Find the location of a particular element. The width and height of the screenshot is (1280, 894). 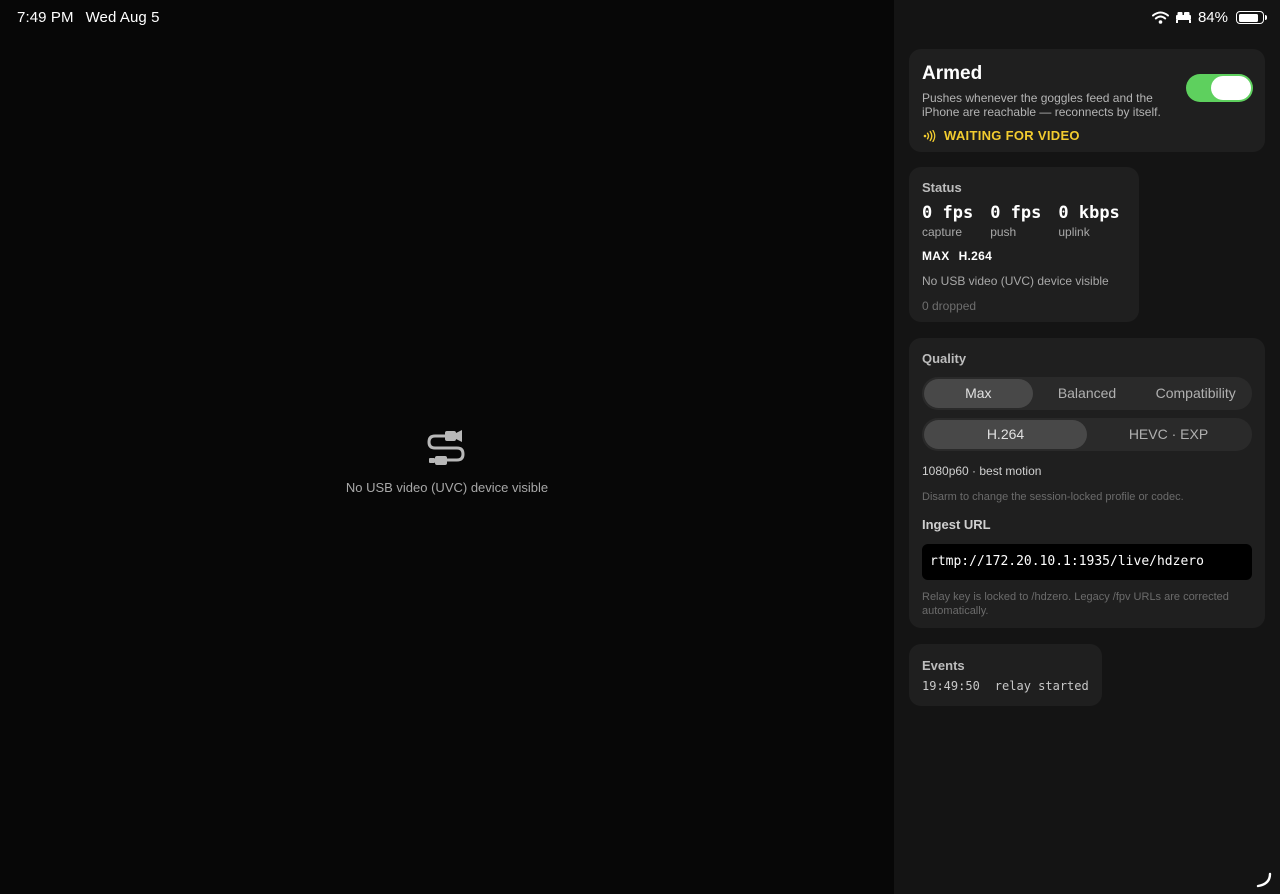

metric-label: uplink is located at coordinates (1074, 232).